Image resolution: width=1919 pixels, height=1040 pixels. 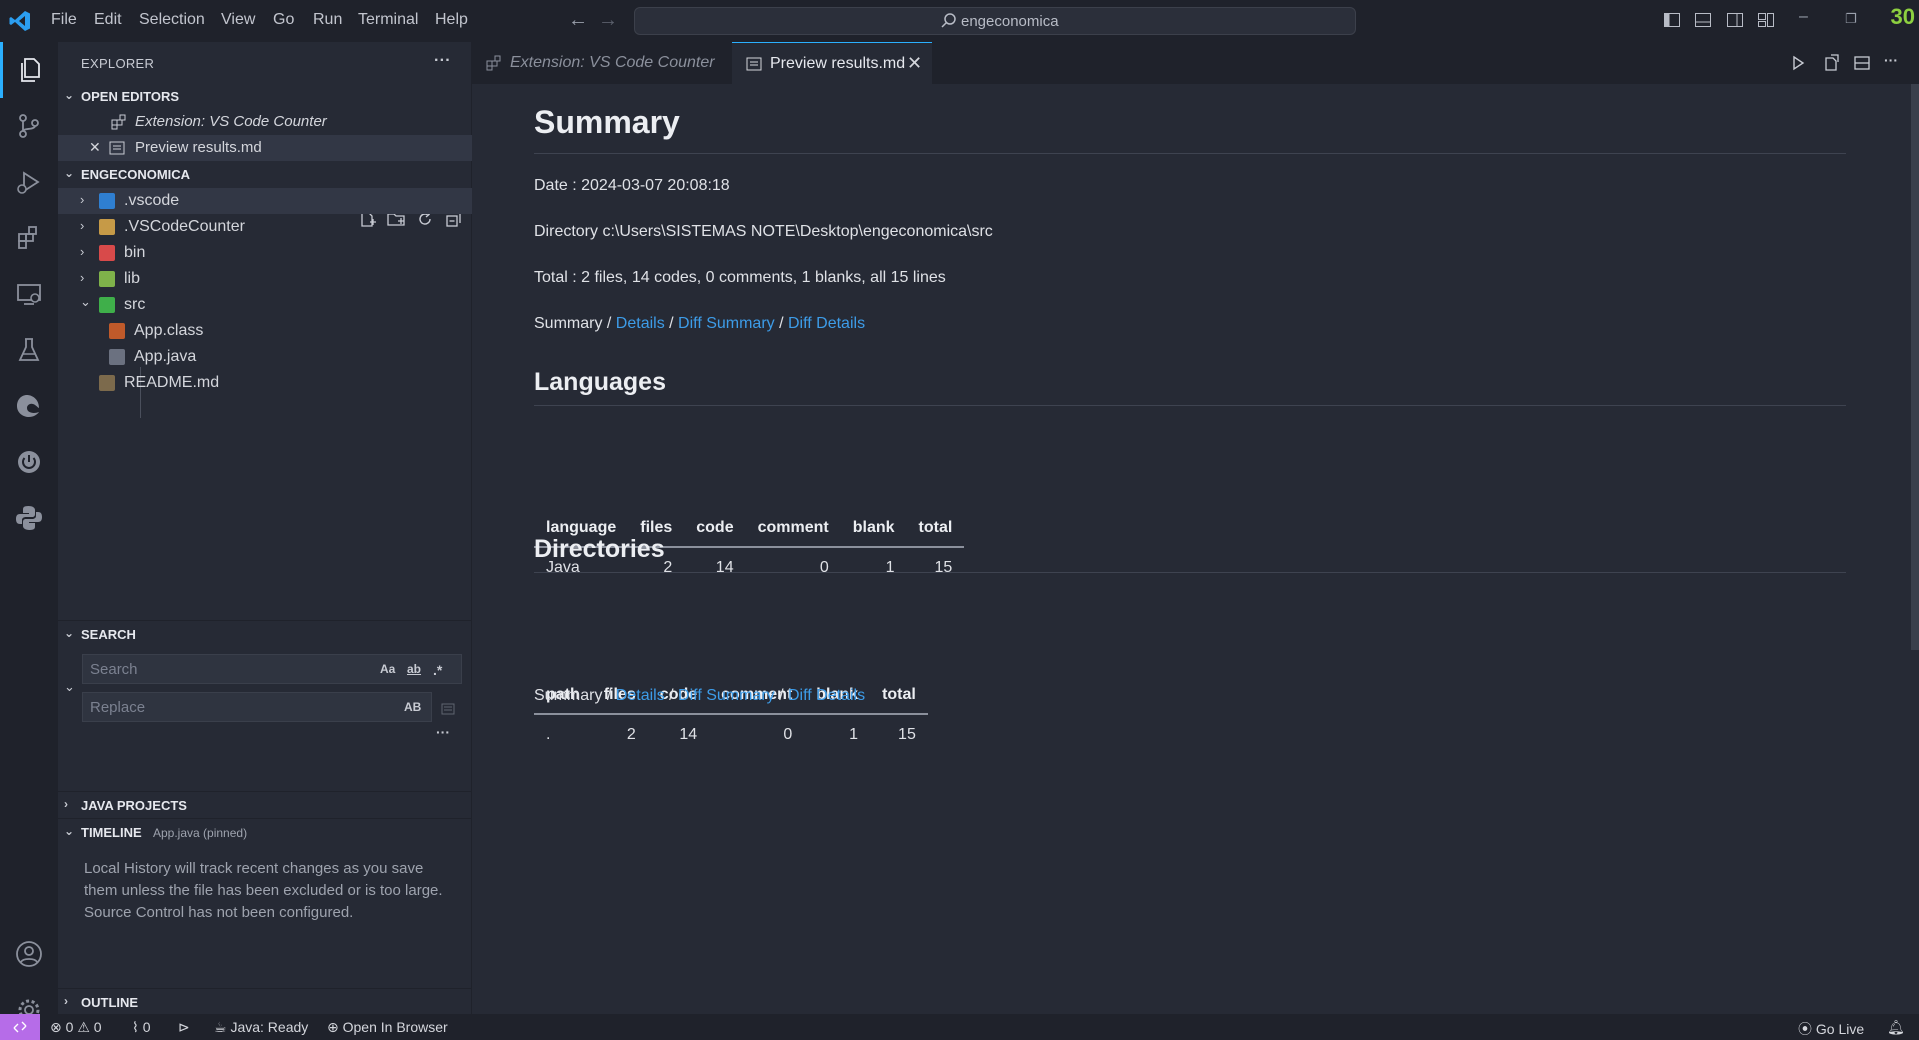 What do you see at coordinates (184, 1027) in the screenshot?
I see `debug-launch-icon: ⊳` at bounding box center [184, 1027].